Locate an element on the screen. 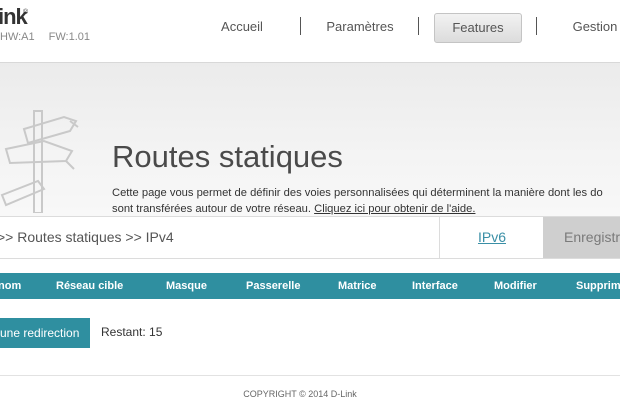 The image size is (620, 410). brand-logo: ink is located at coordinates (14, 16).